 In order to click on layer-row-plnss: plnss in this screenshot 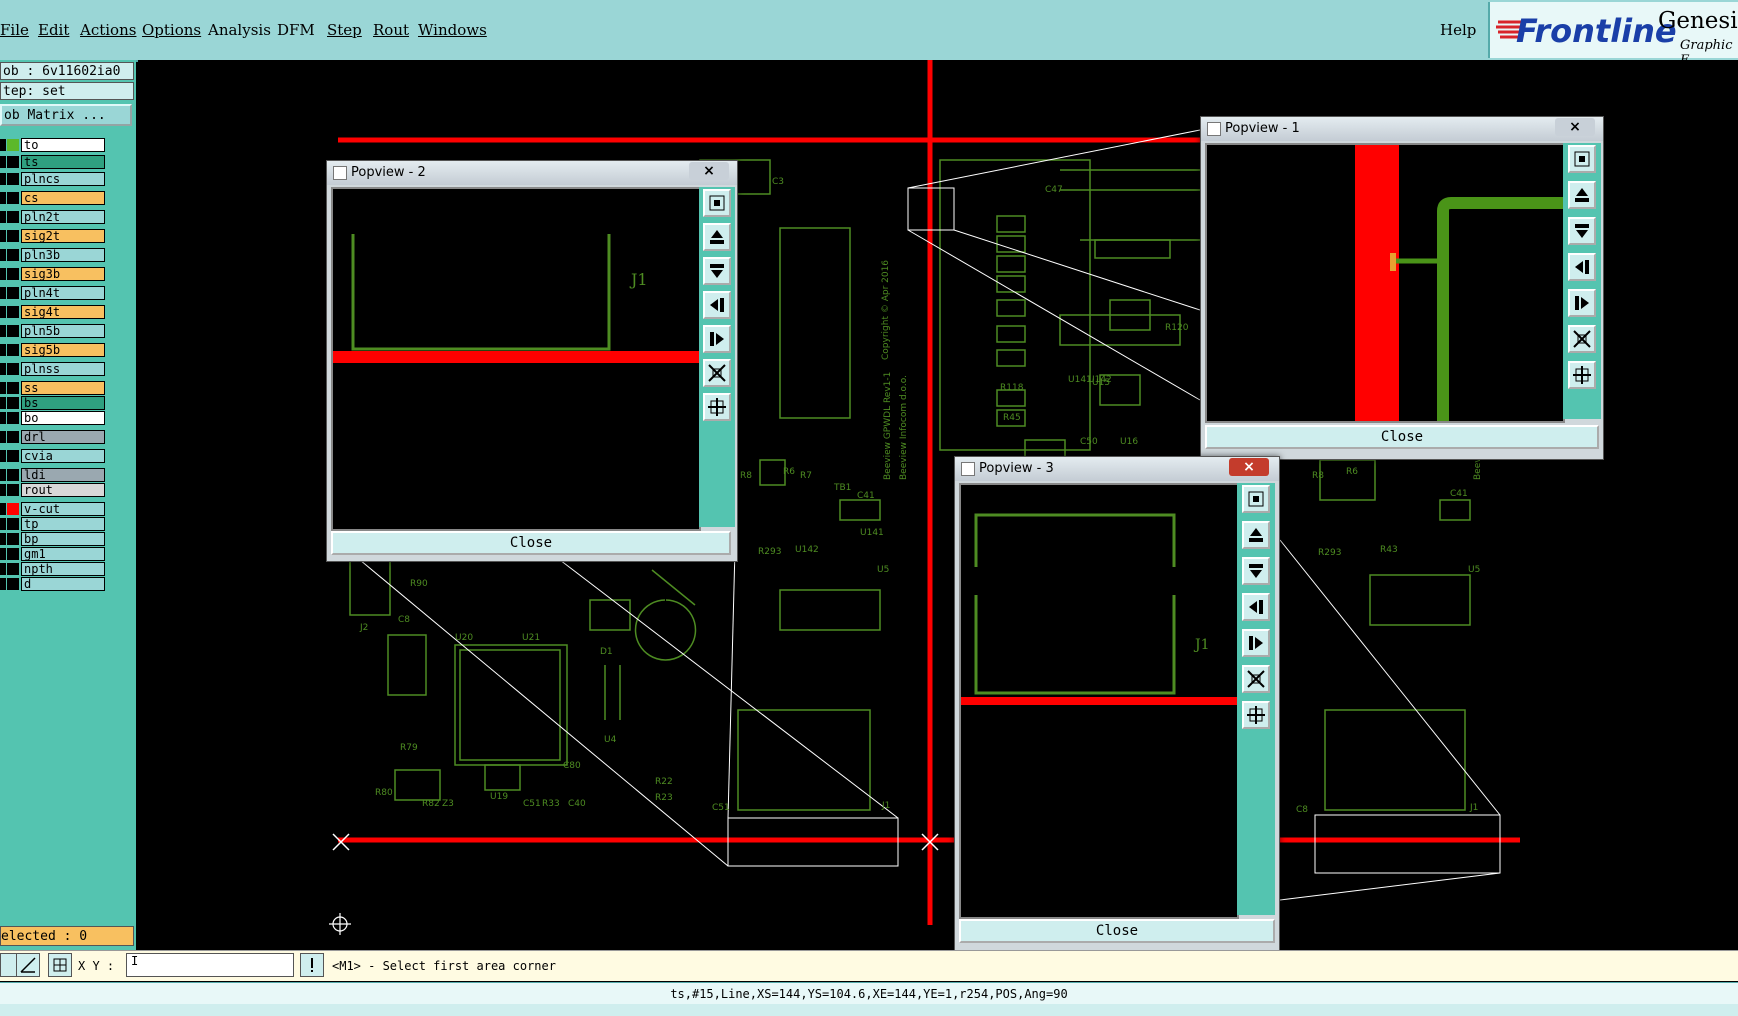, I will do `click(53, 369)`.